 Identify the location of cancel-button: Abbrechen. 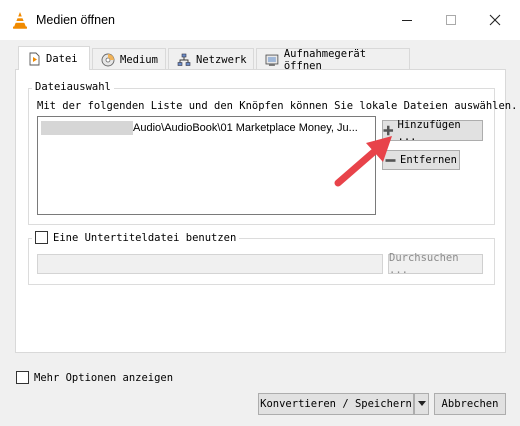
(470, 404).